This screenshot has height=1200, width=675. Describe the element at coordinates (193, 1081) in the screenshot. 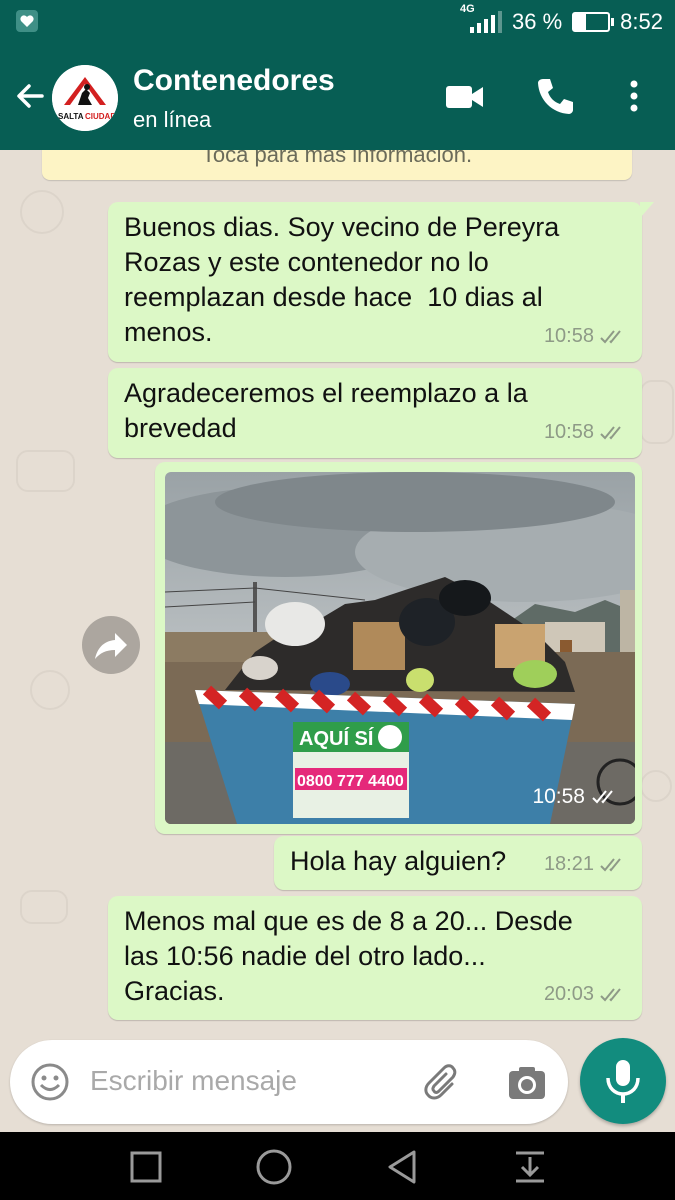

I see `message-input: Escribir mensaje` at that location.